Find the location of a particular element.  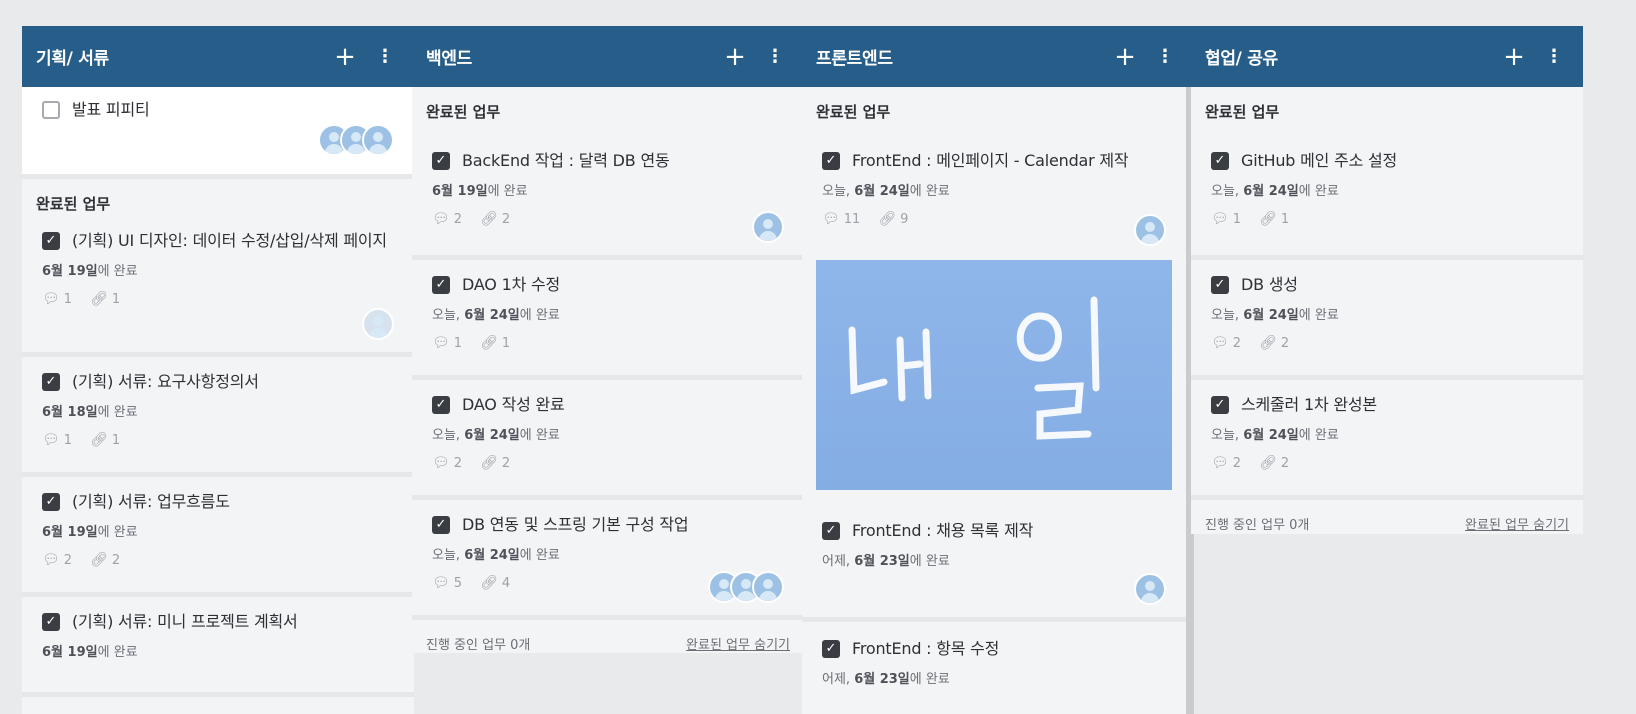

task-card: ✓ (기획) 서류: 업무흐름도 6월 19일에 완료 💬︎ 2 🔗︎ 2 is located at coordinates (218, 537).